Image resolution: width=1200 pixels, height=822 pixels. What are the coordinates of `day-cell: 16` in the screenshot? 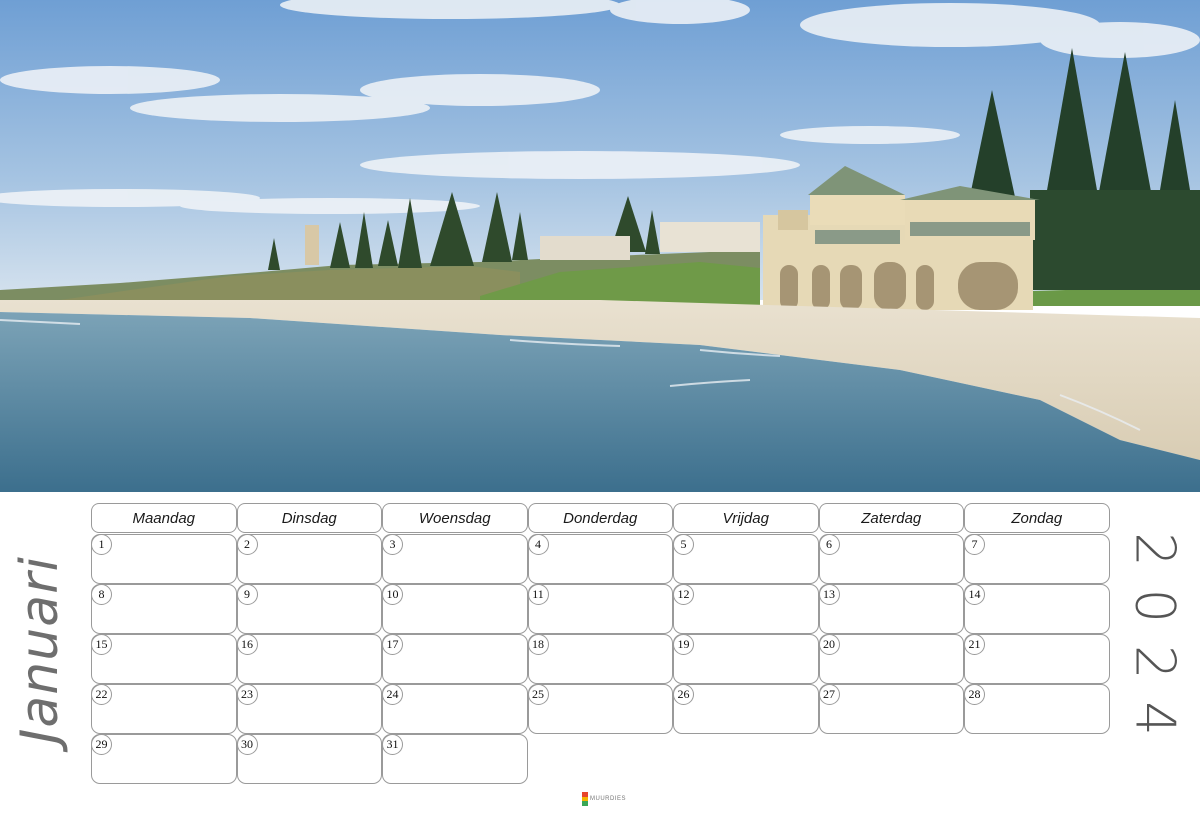 It's located at (309, 659).